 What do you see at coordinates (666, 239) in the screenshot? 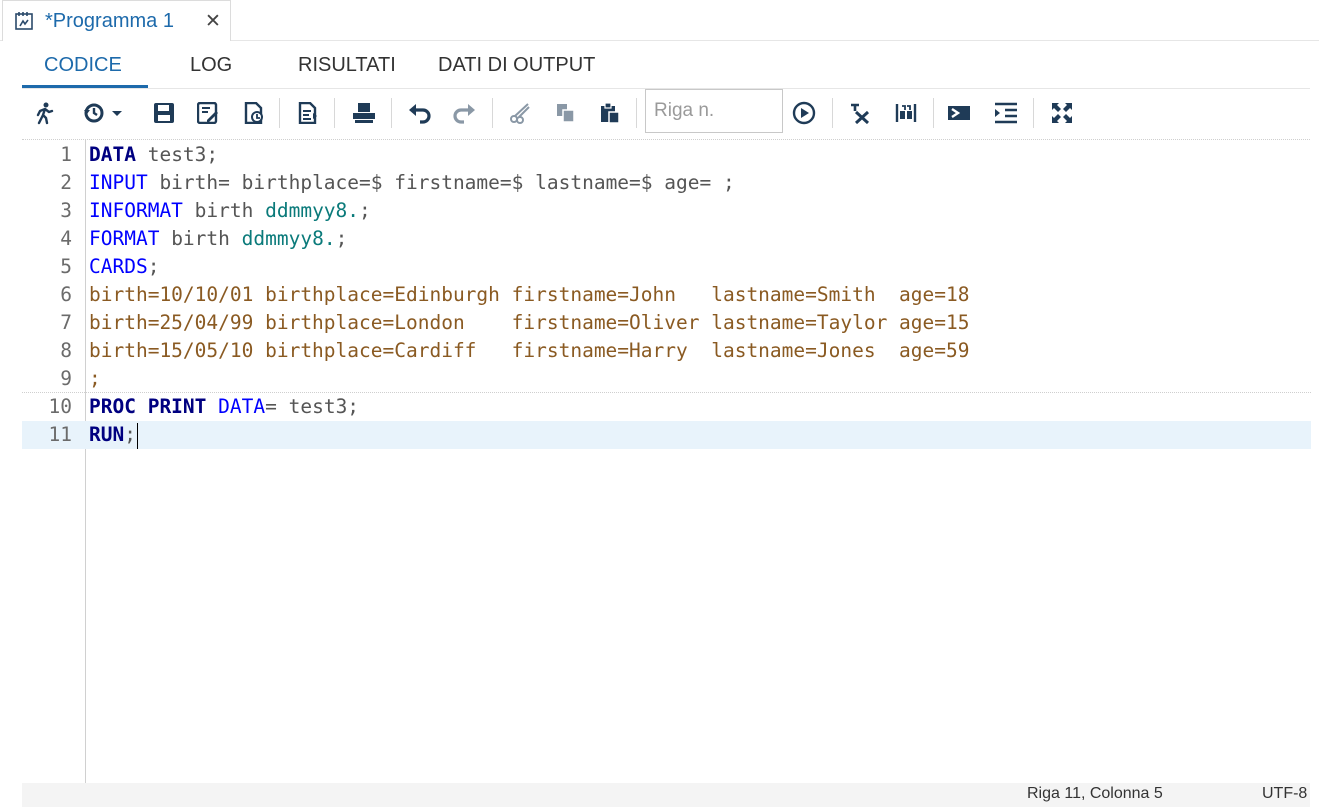
I see `code-line: 4 FORMAT birth ddmmyy8.;` at bounding box center [666, 239].